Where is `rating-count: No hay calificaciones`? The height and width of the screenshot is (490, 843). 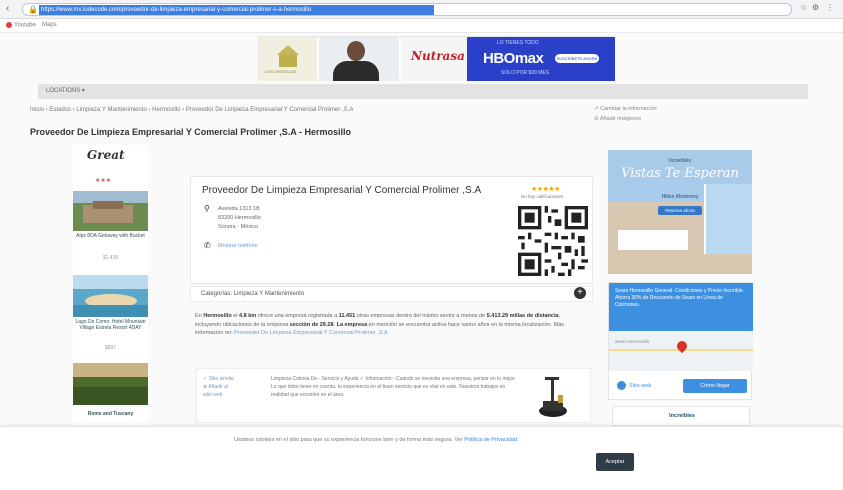
rating-count: No hay calificaciones is located at coordinates (542, 196).